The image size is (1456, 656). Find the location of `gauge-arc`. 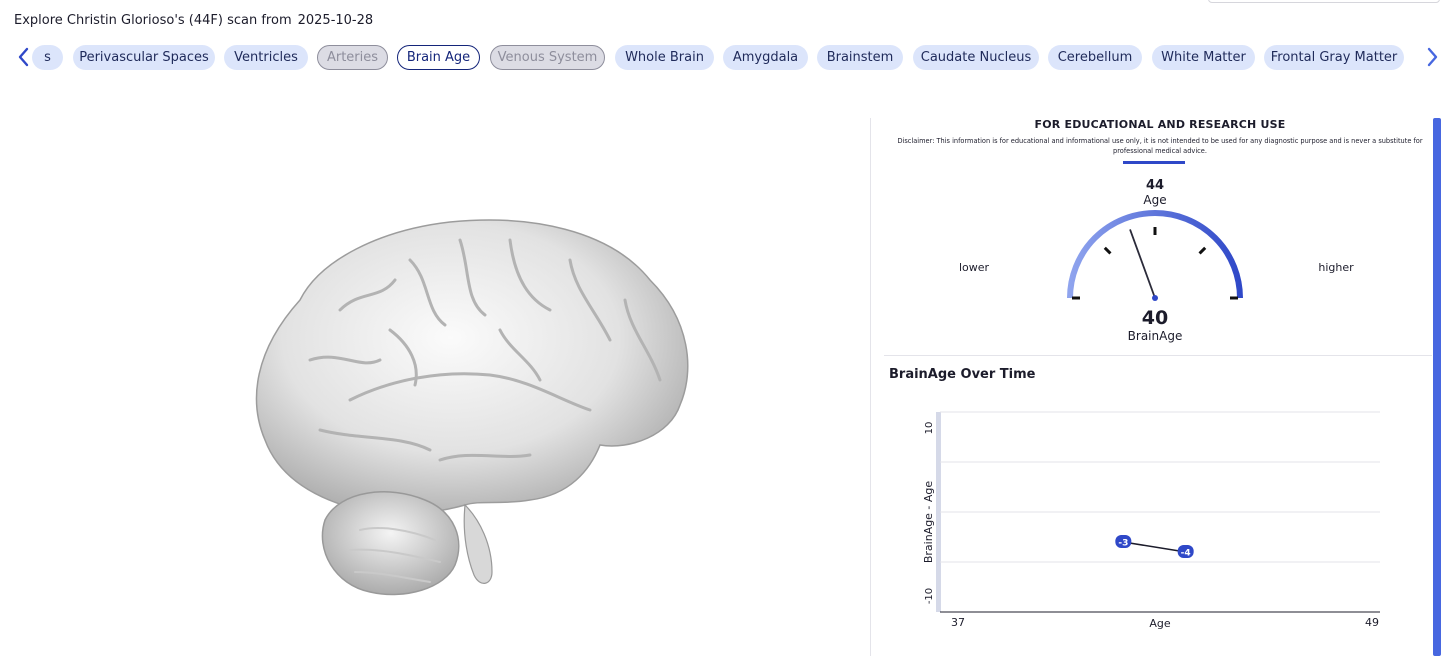

gauge-arc is located at coordinates (1155, 254).